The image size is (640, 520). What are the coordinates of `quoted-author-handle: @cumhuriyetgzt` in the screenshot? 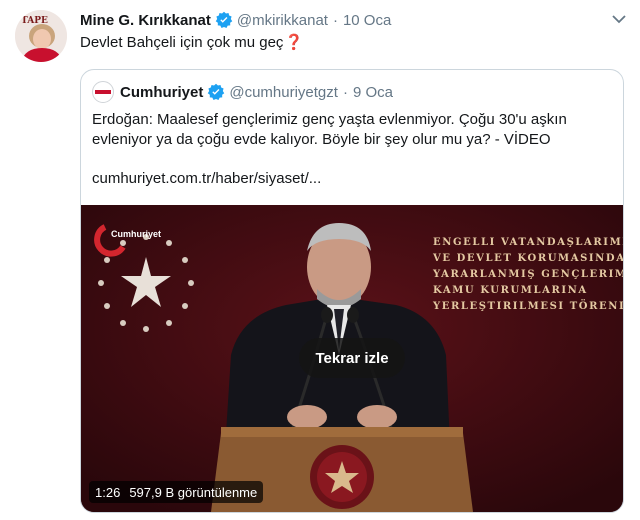 It's located at (283, 92).